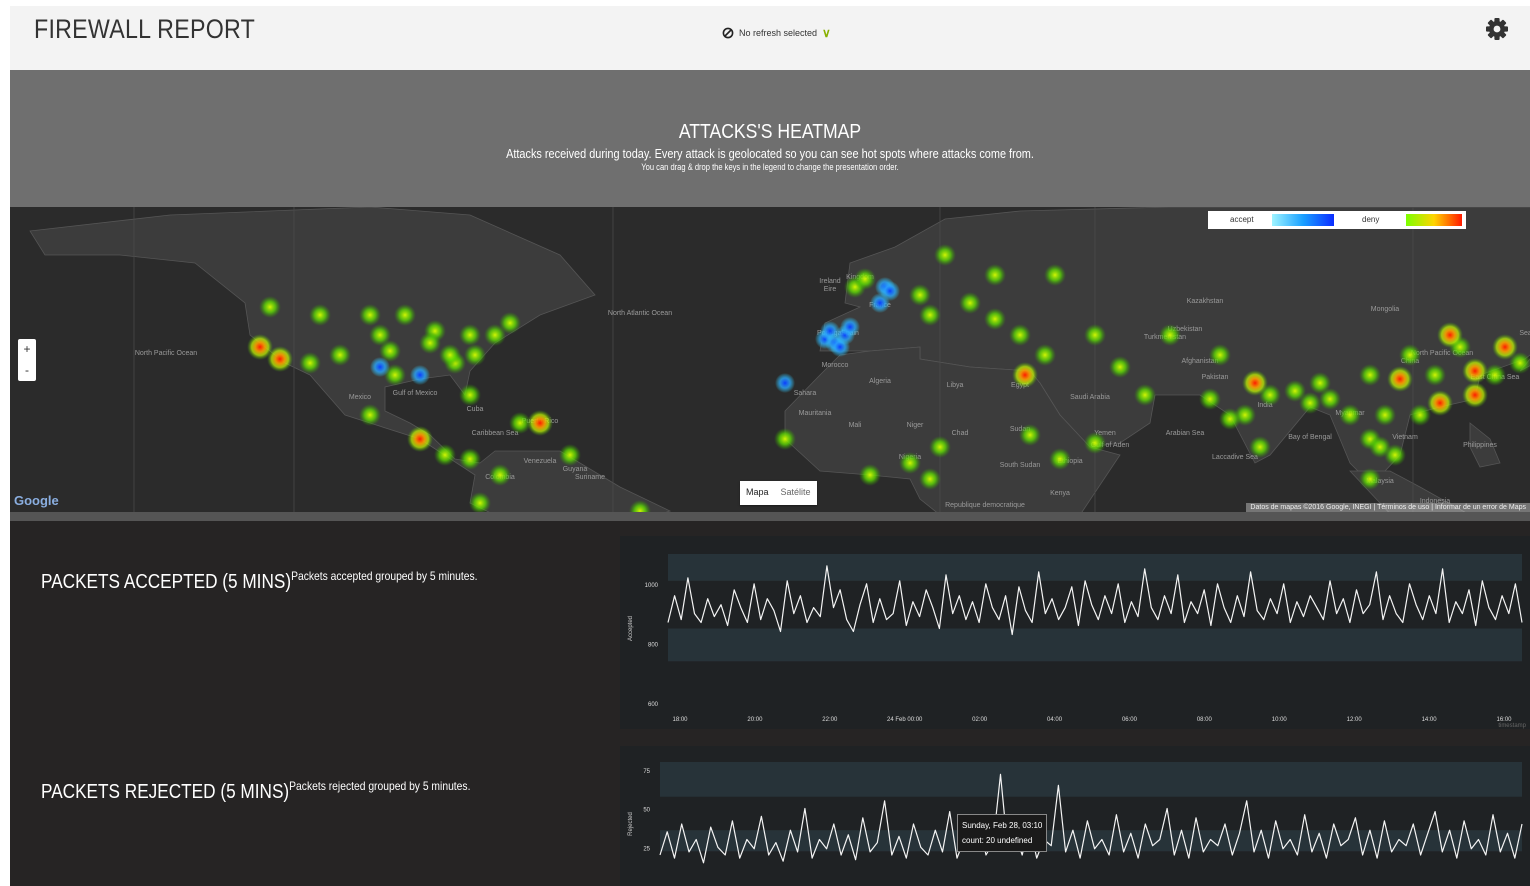 The image size is (1530, 886). What do you see at coordinates (1512, 726) in the screenshot?
I see `x-axis-corner-label: timestamp` at bounding box center [1512, 726].